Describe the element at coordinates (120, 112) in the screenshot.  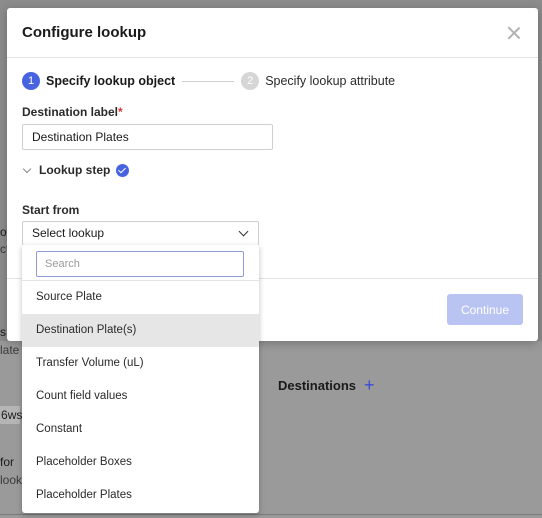
I see `required-marker: *` at that location.